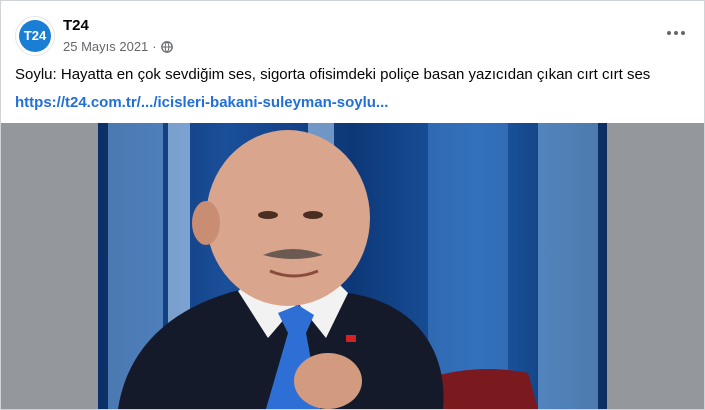 The height and width of the screenshot is (410, 705). I want to click on avatar-logo: T24, so click(35, 36).